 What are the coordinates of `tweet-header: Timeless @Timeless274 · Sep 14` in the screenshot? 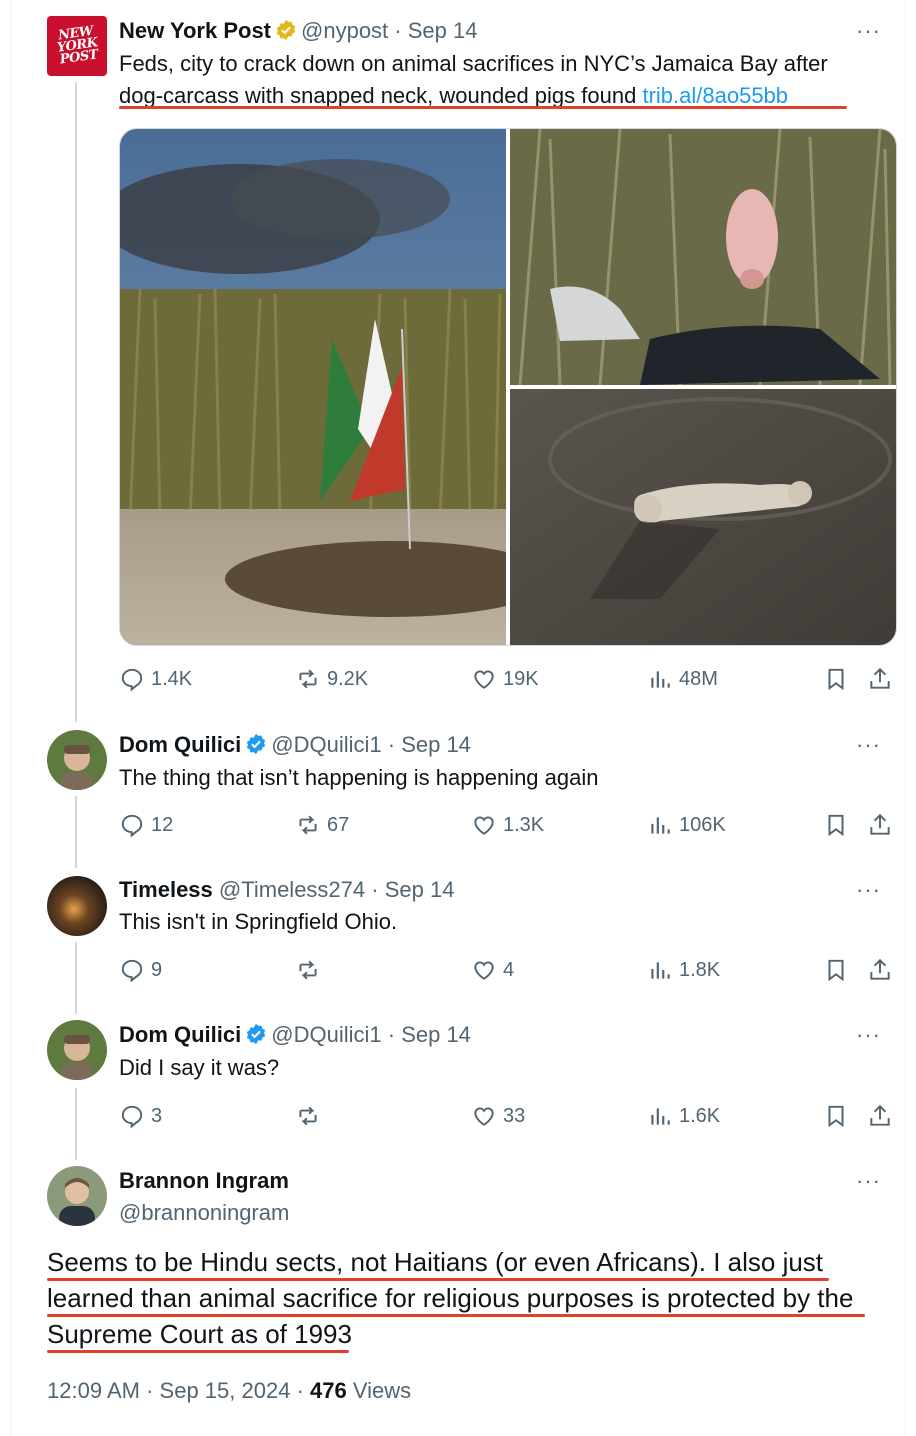 It's located at (286, 890).